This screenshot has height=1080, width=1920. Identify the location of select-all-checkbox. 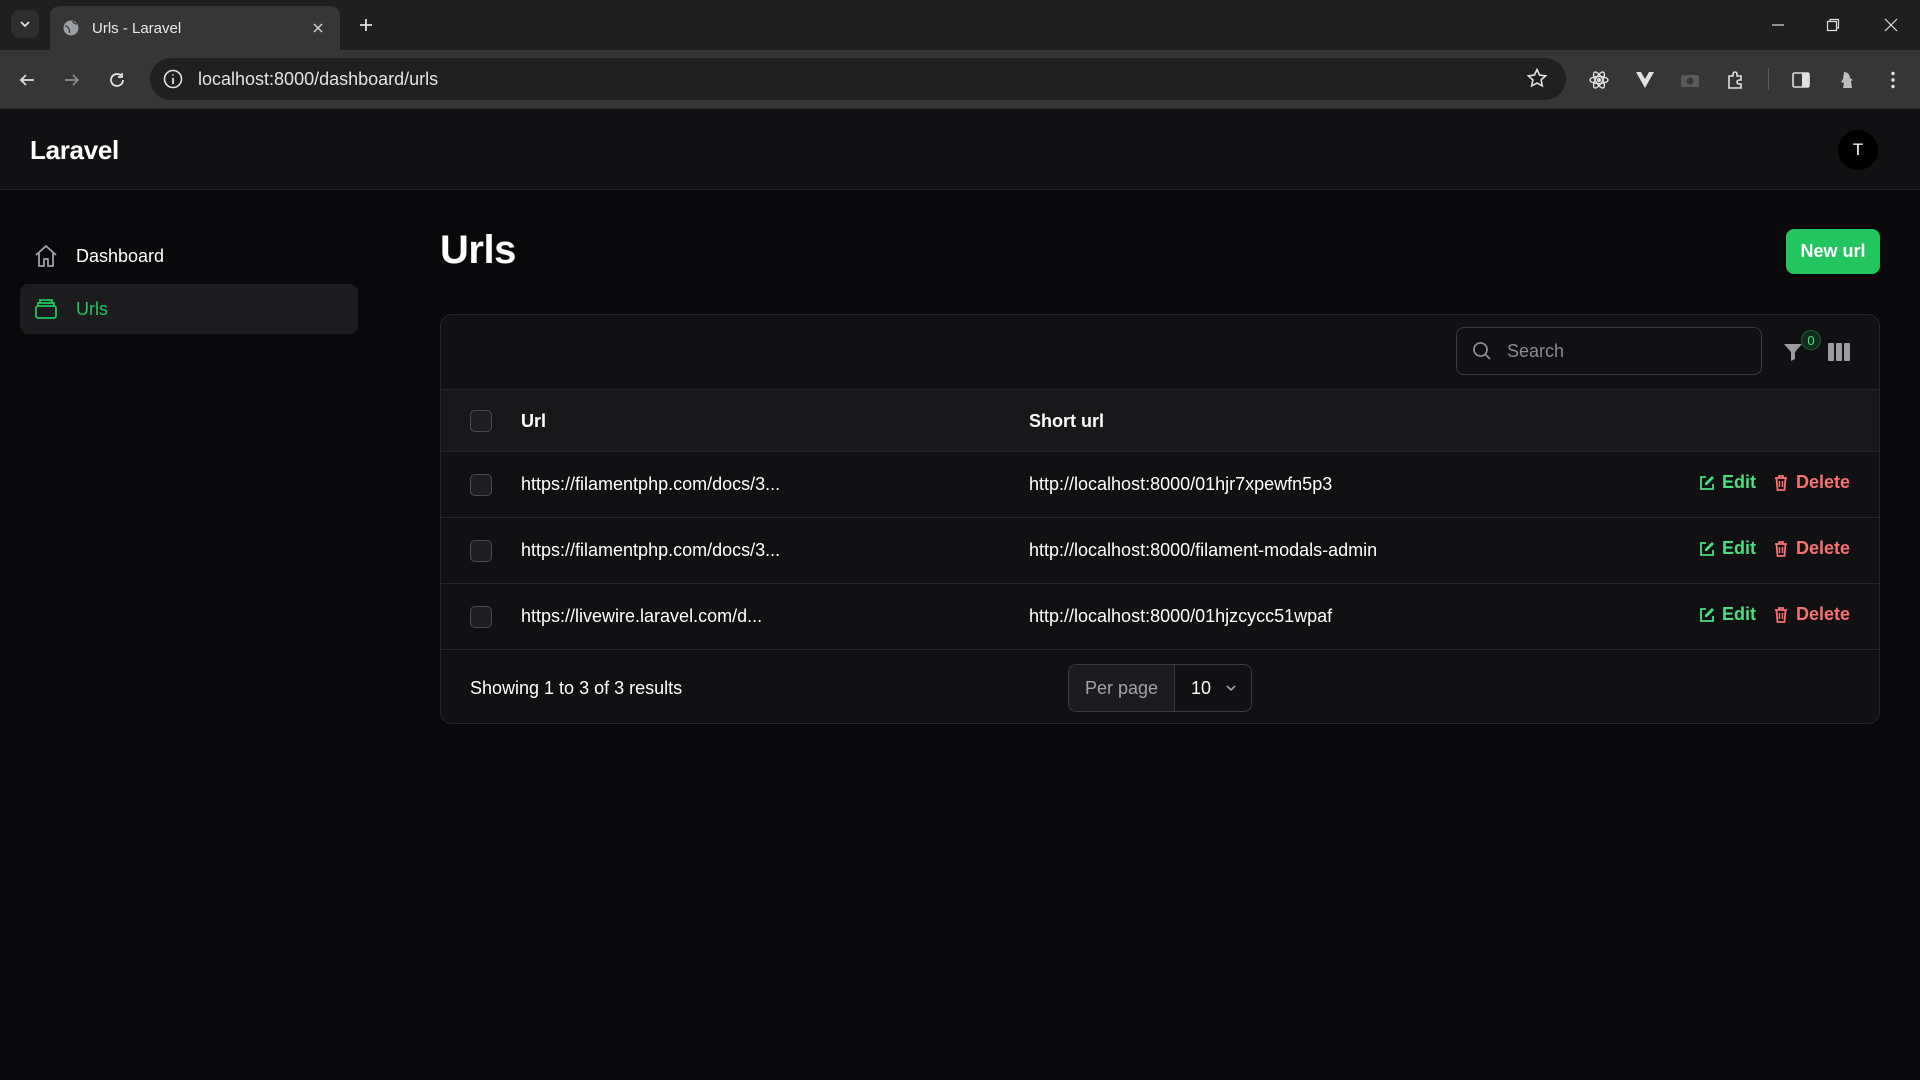
(481, 421).